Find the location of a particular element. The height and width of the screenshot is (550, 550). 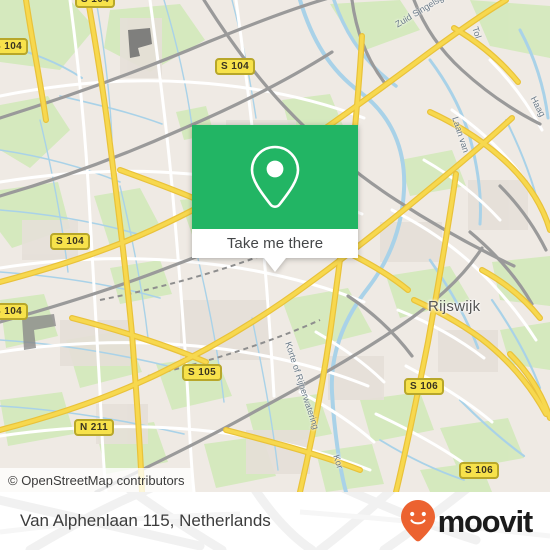

road-shield: S 105 is located at coordinates (202, 372).